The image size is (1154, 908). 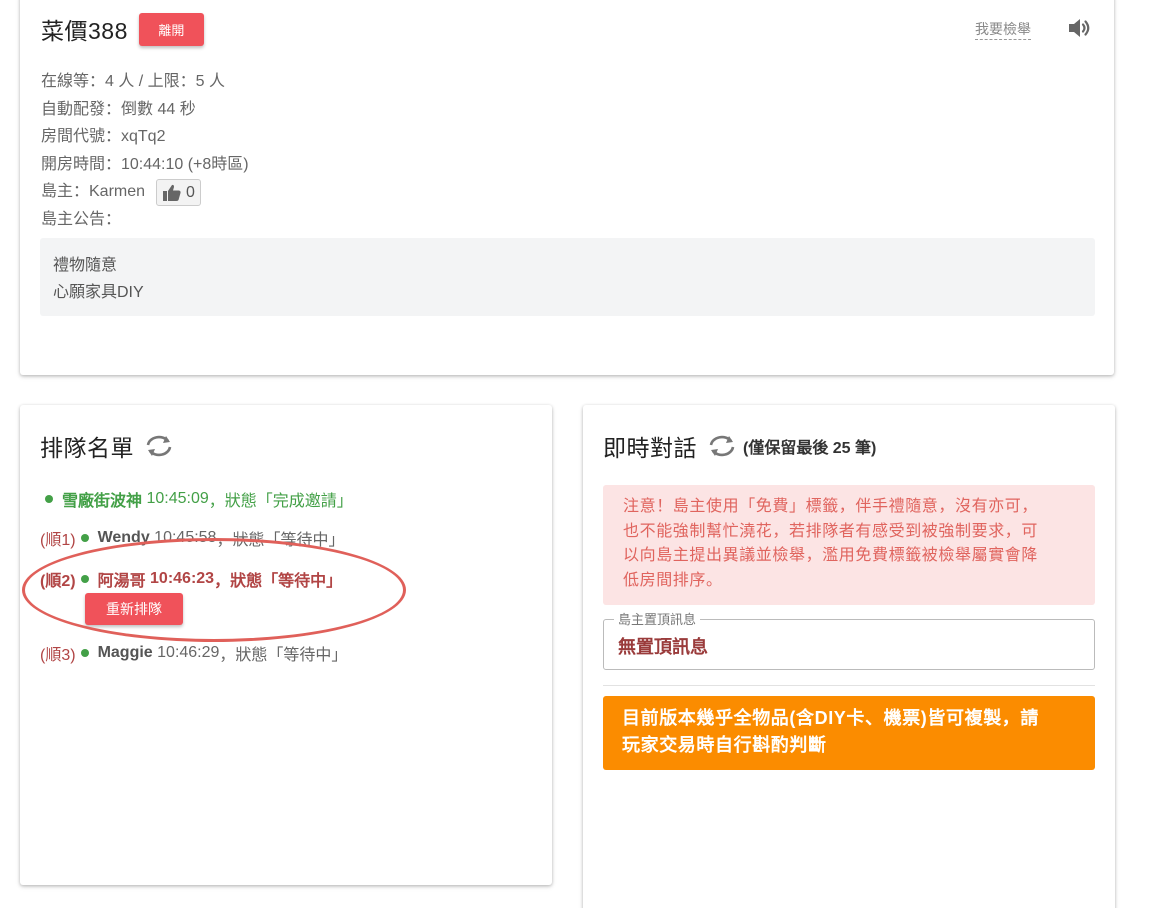 I want to click on queue-item: (順3) Maggie 10:46:29 ，狀態「等待中」, so click(x=193, y=653).